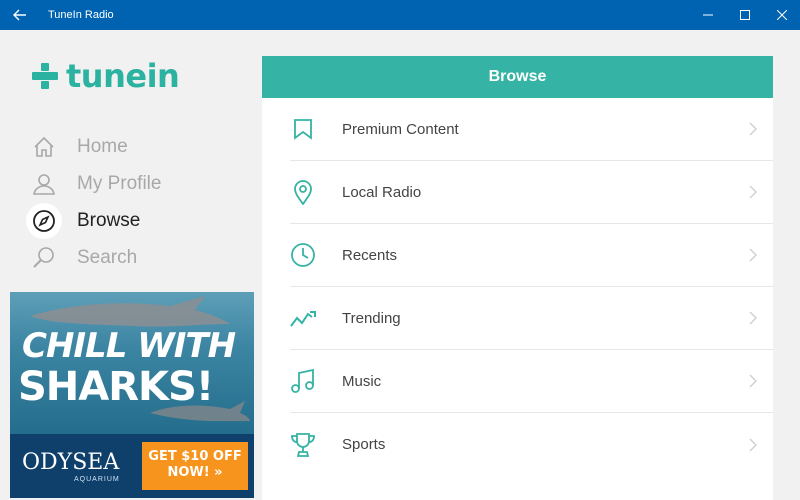 The height and width of the screenshot is (500, 800). I want to click on tunein-logo: tunein, so click(105, 76).